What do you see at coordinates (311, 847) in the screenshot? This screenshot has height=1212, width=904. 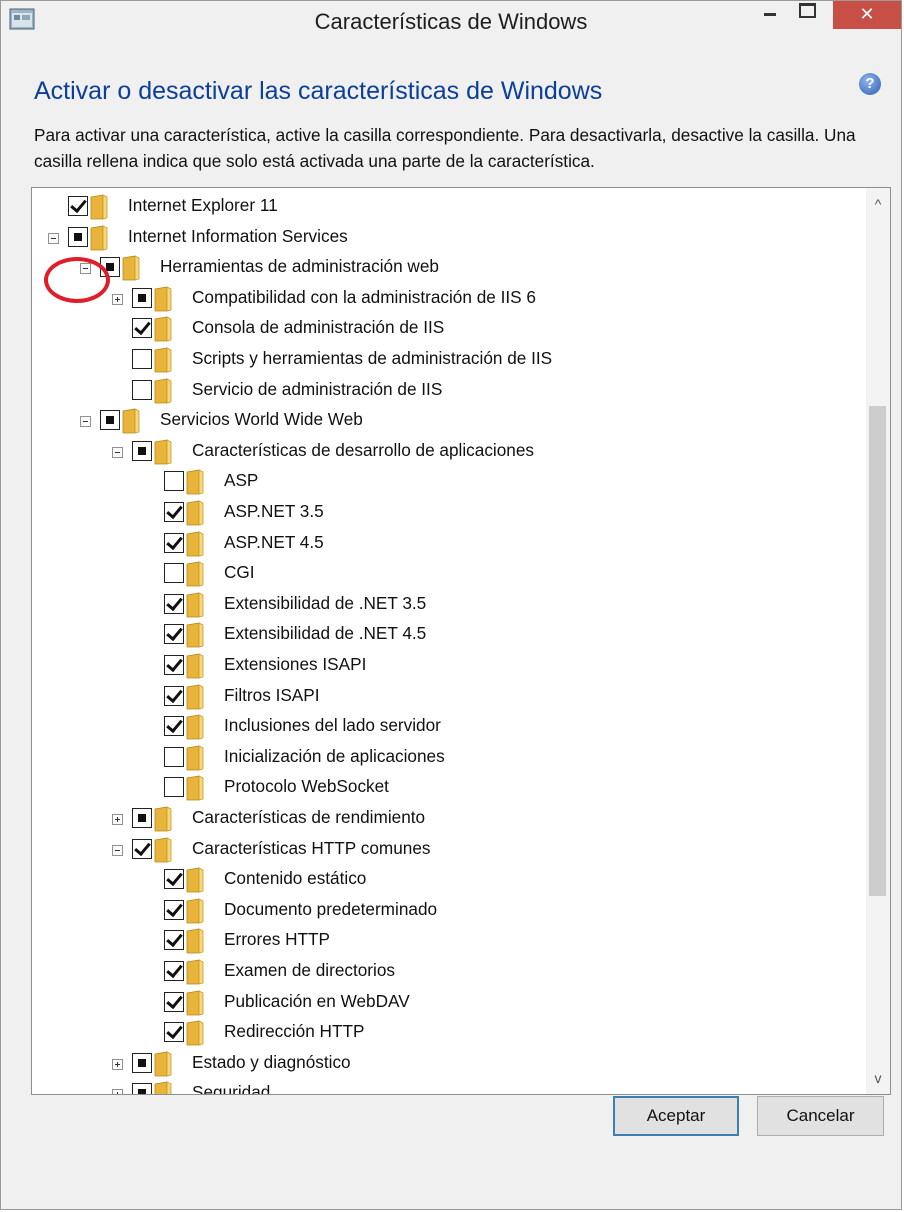 I see `tree-item-label: Características HTTP comunes` at bounding box center [311, 847].